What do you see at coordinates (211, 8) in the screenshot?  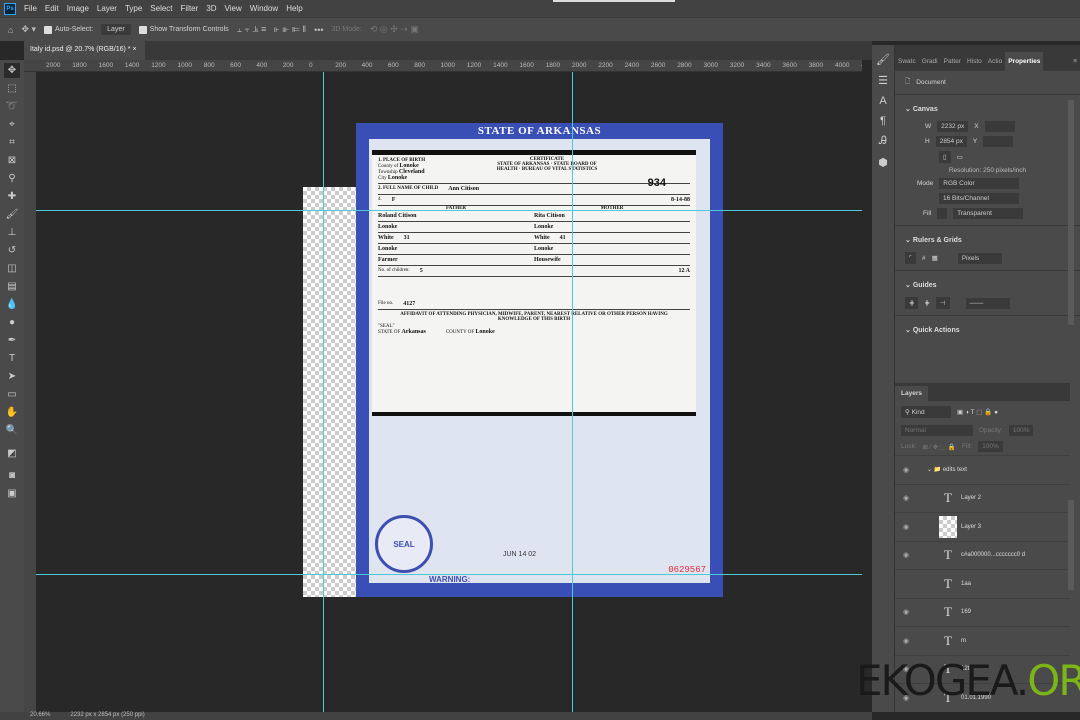 I see `menu-3d: 3D` at bounding box center [211, 8].